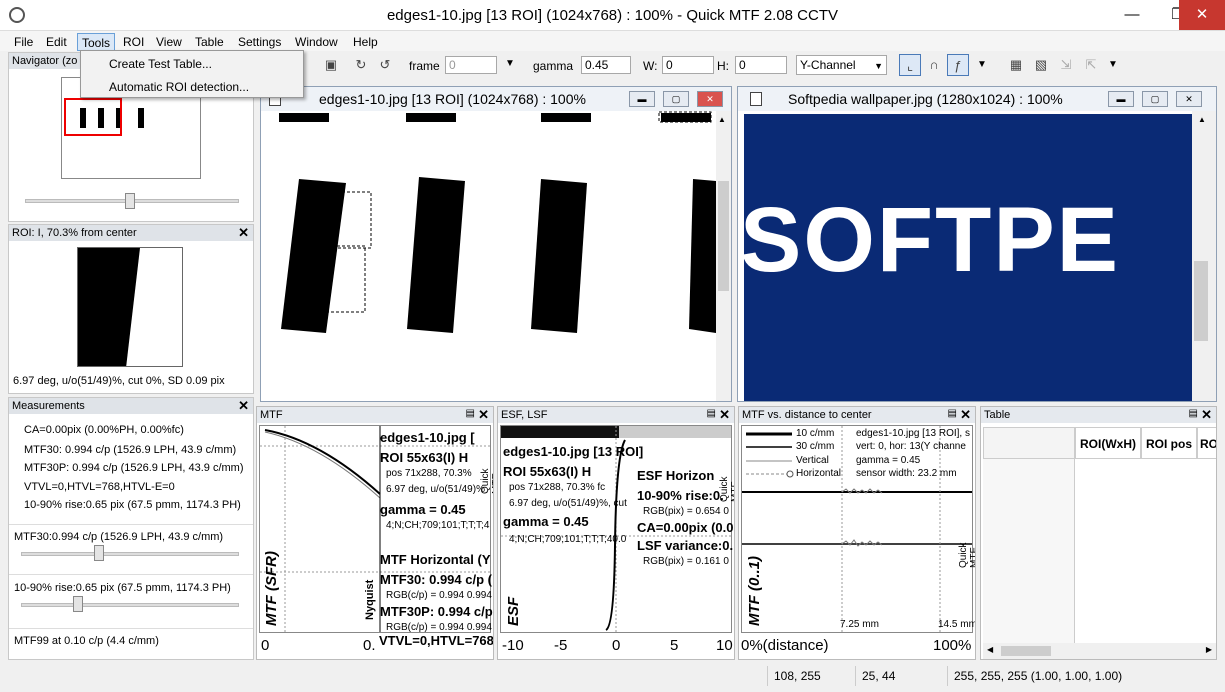  What do you see at coordinates (1066, 65) in the screenshot?
I see `roi-move-icon: ⇲` at bounding box center [1066, 65].